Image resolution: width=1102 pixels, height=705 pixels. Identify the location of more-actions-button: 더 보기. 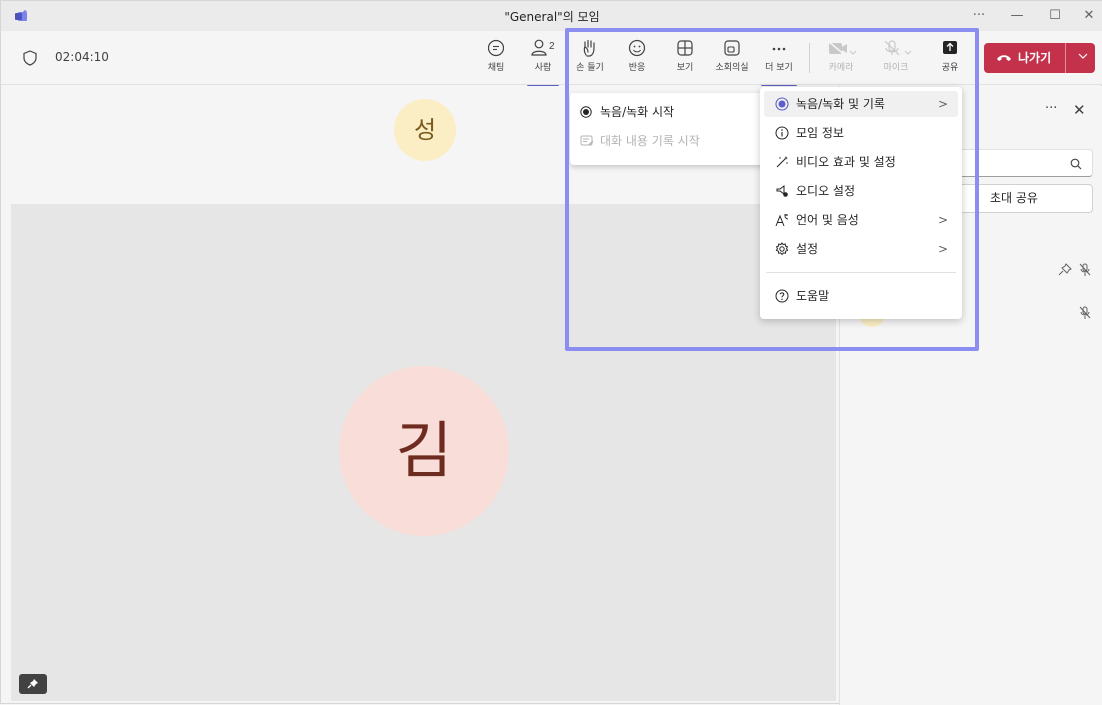
(779, 63).